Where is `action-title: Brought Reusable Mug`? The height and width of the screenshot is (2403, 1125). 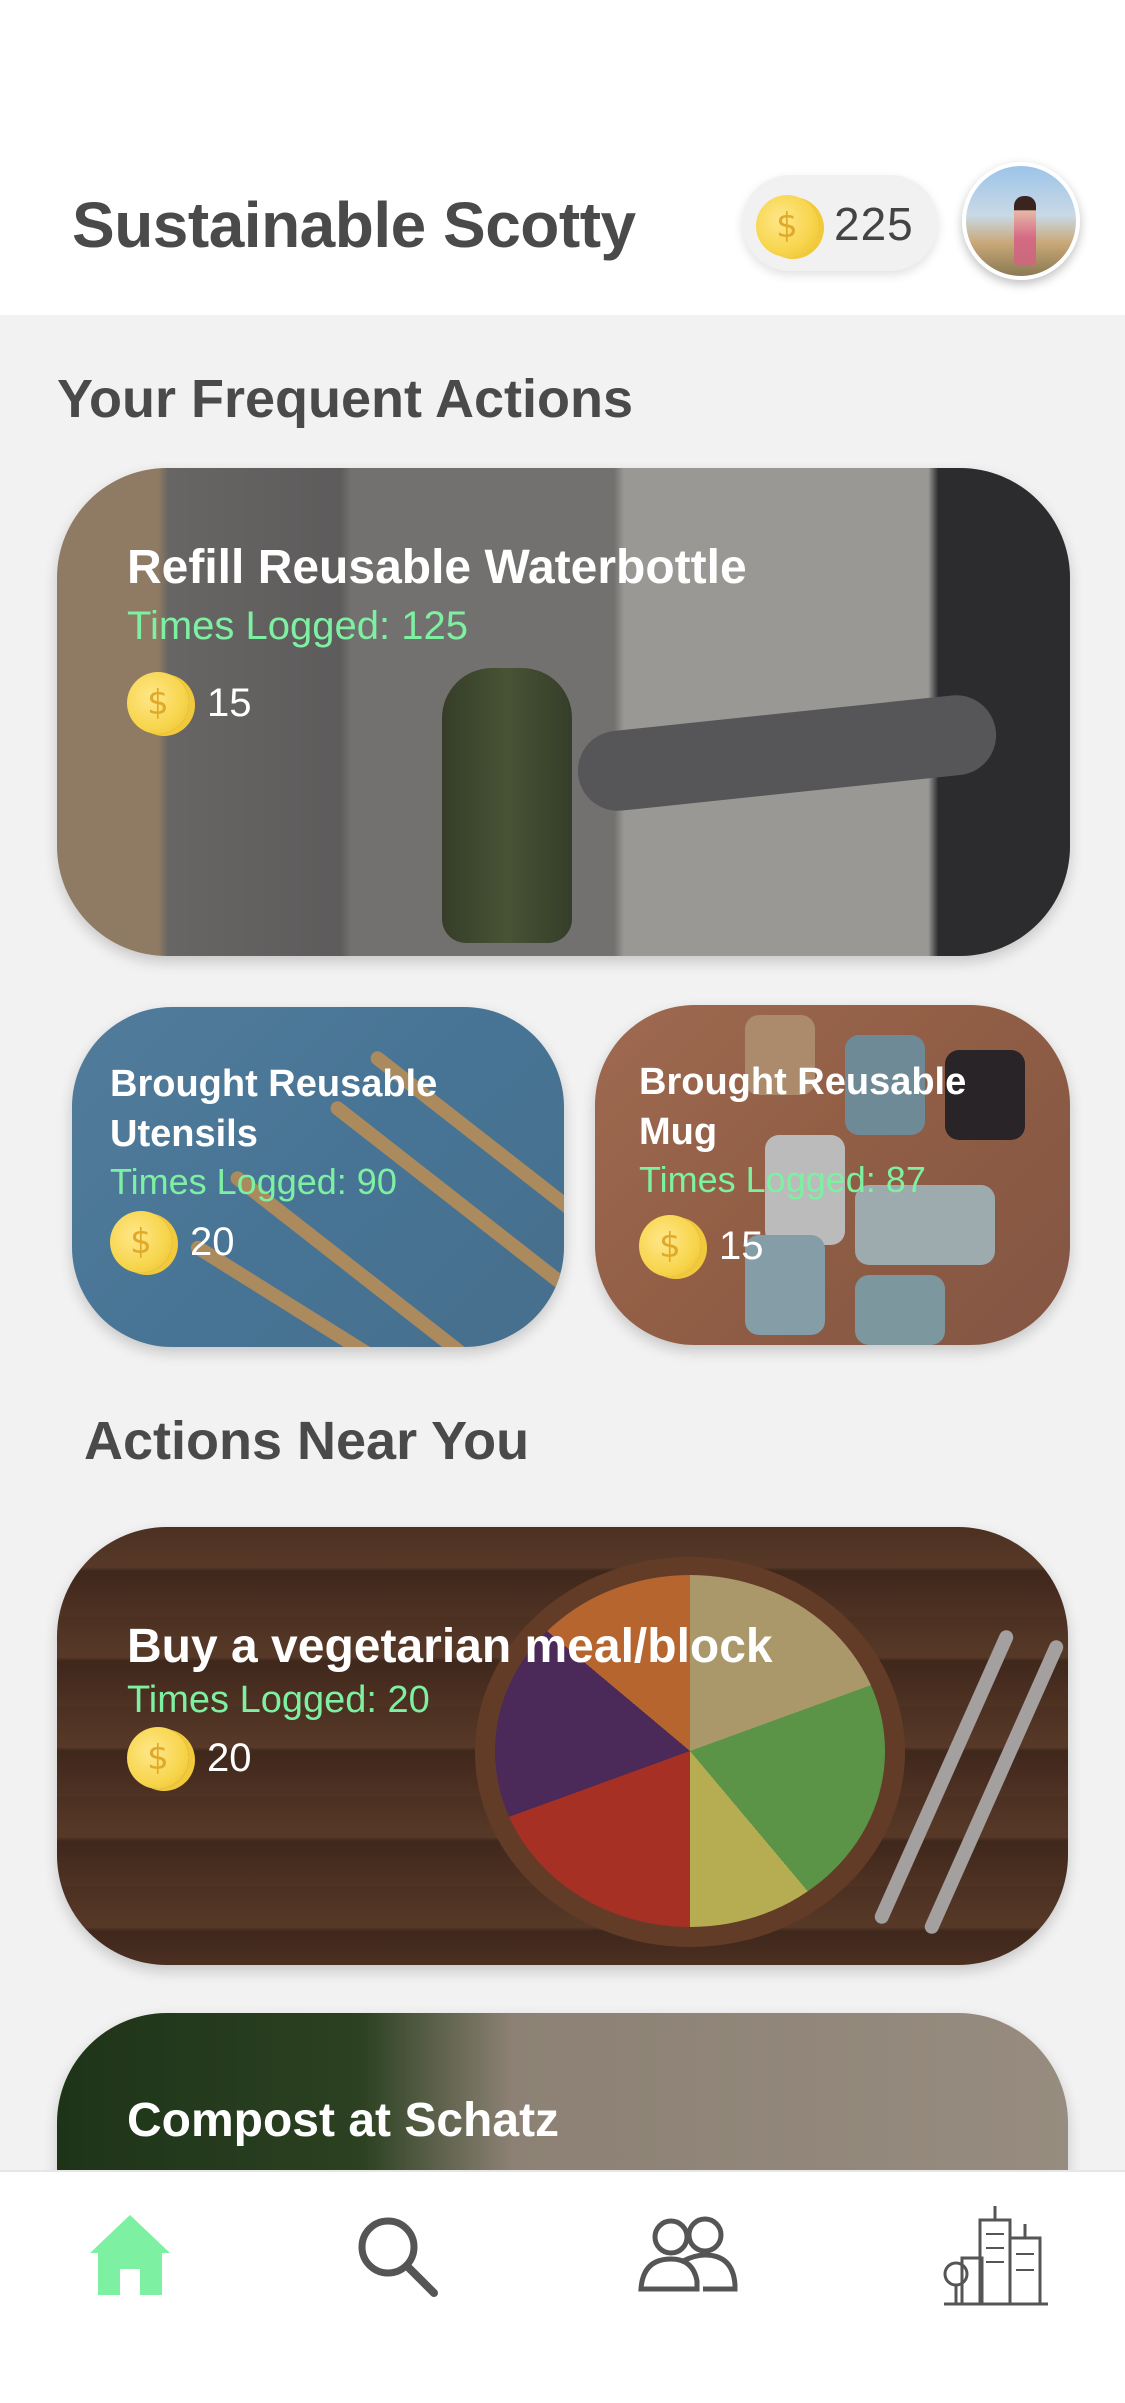
action-title: Brought Reusable Mug is located at coordinates (803, 1107).